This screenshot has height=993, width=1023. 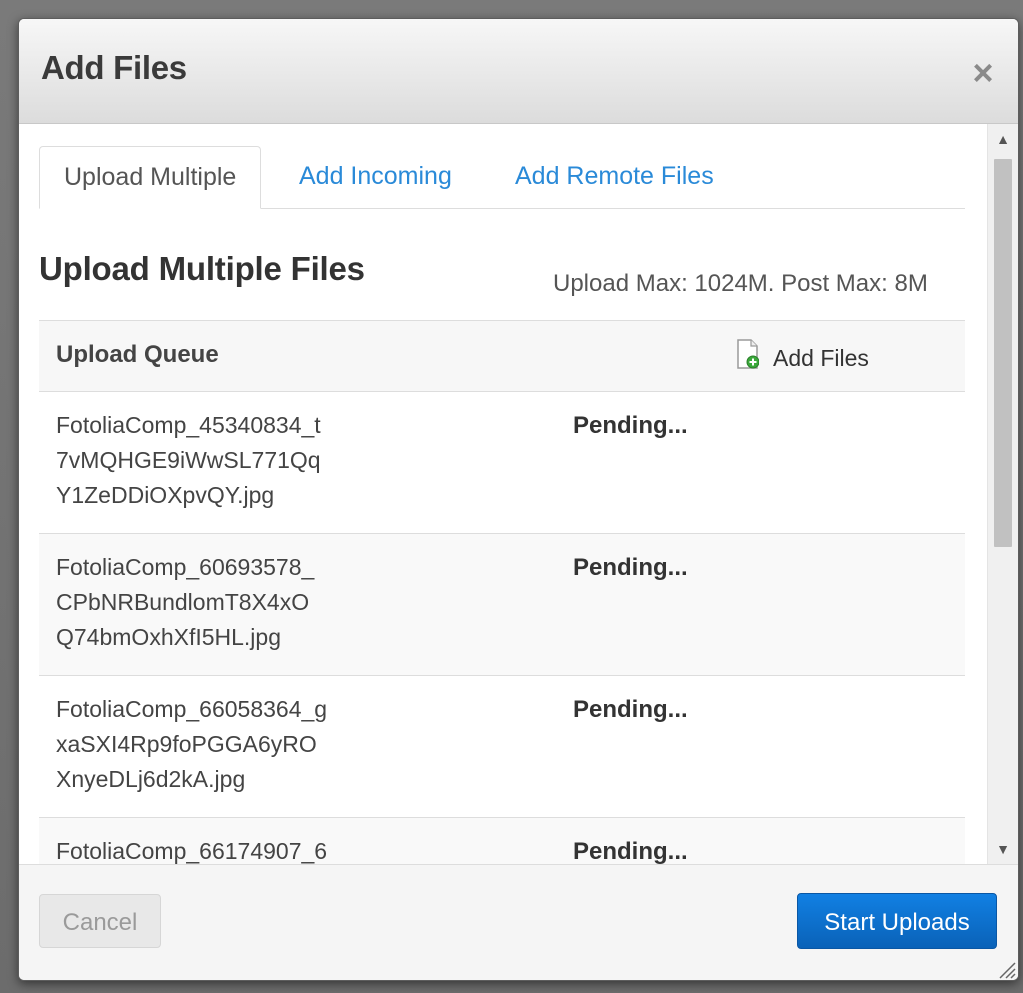 I want to click on queue-row-filename: FotoliaComp_66174907_6, so click(x=192, y=851).